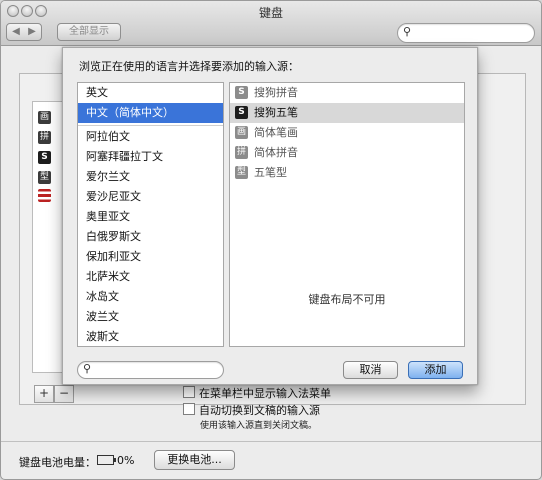 The height and width of the screenshot is (480, 542). What do you see at coordinates (276, 112) in the screenshot?
I see `input-source-label: 搜狗五笔` at bounding box center [276, 112].